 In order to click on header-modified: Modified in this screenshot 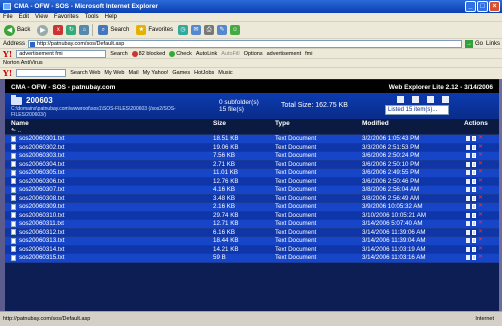, I will do `click(407, 123)`.